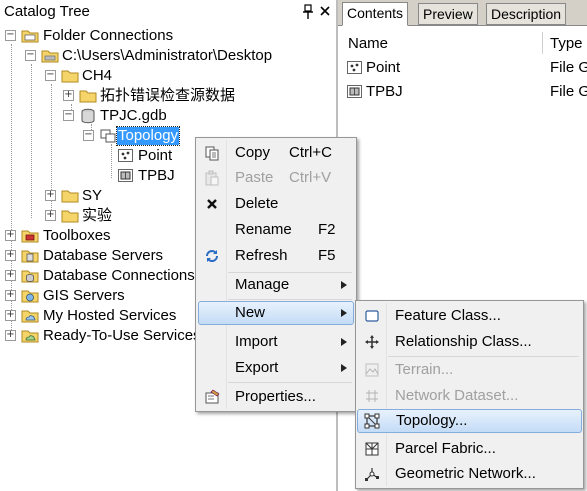 This screenshot has width=587, height=491. Describe the element at coordinates (121, 335) in the screenshot. I see `tree-item-label: Ready-To-Use Services` at that location.